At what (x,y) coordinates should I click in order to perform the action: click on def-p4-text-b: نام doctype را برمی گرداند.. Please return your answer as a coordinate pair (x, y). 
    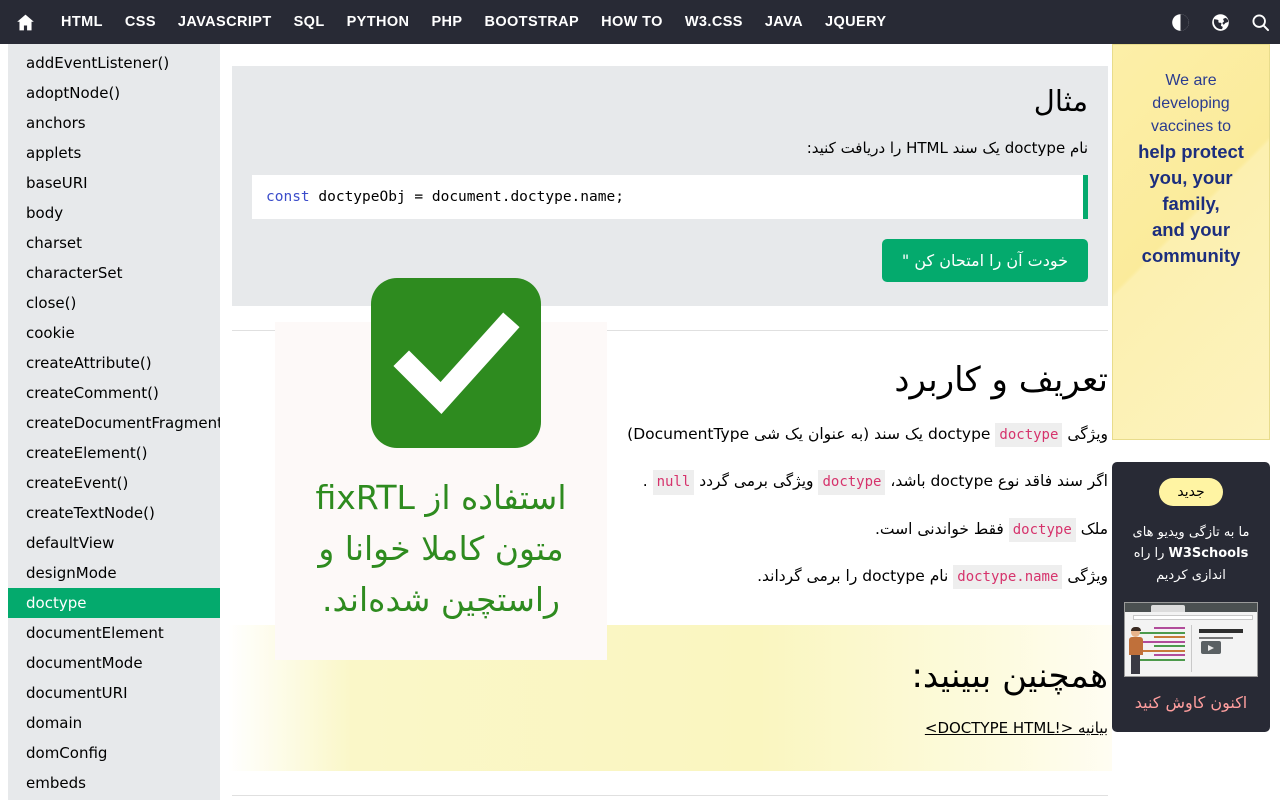
    Looking at the image, I should click on (855, 575).